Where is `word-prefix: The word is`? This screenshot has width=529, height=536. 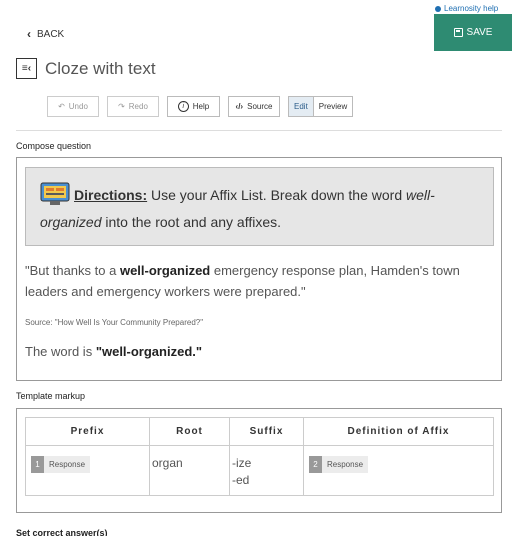 word-prefix: The word is is located at coordinates (60, 351).